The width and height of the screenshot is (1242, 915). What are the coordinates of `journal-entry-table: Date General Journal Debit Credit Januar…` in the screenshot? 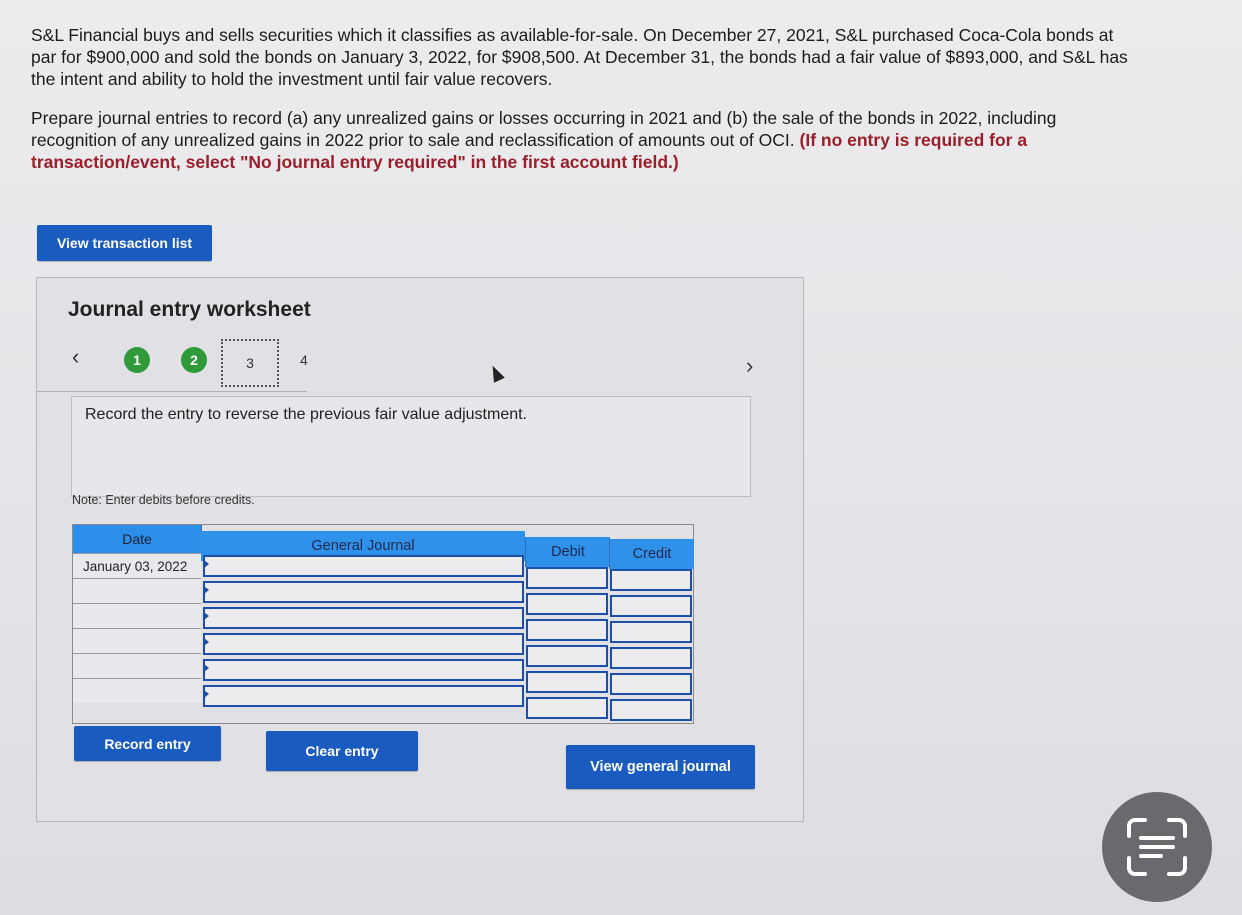 It's located at (383, 624).